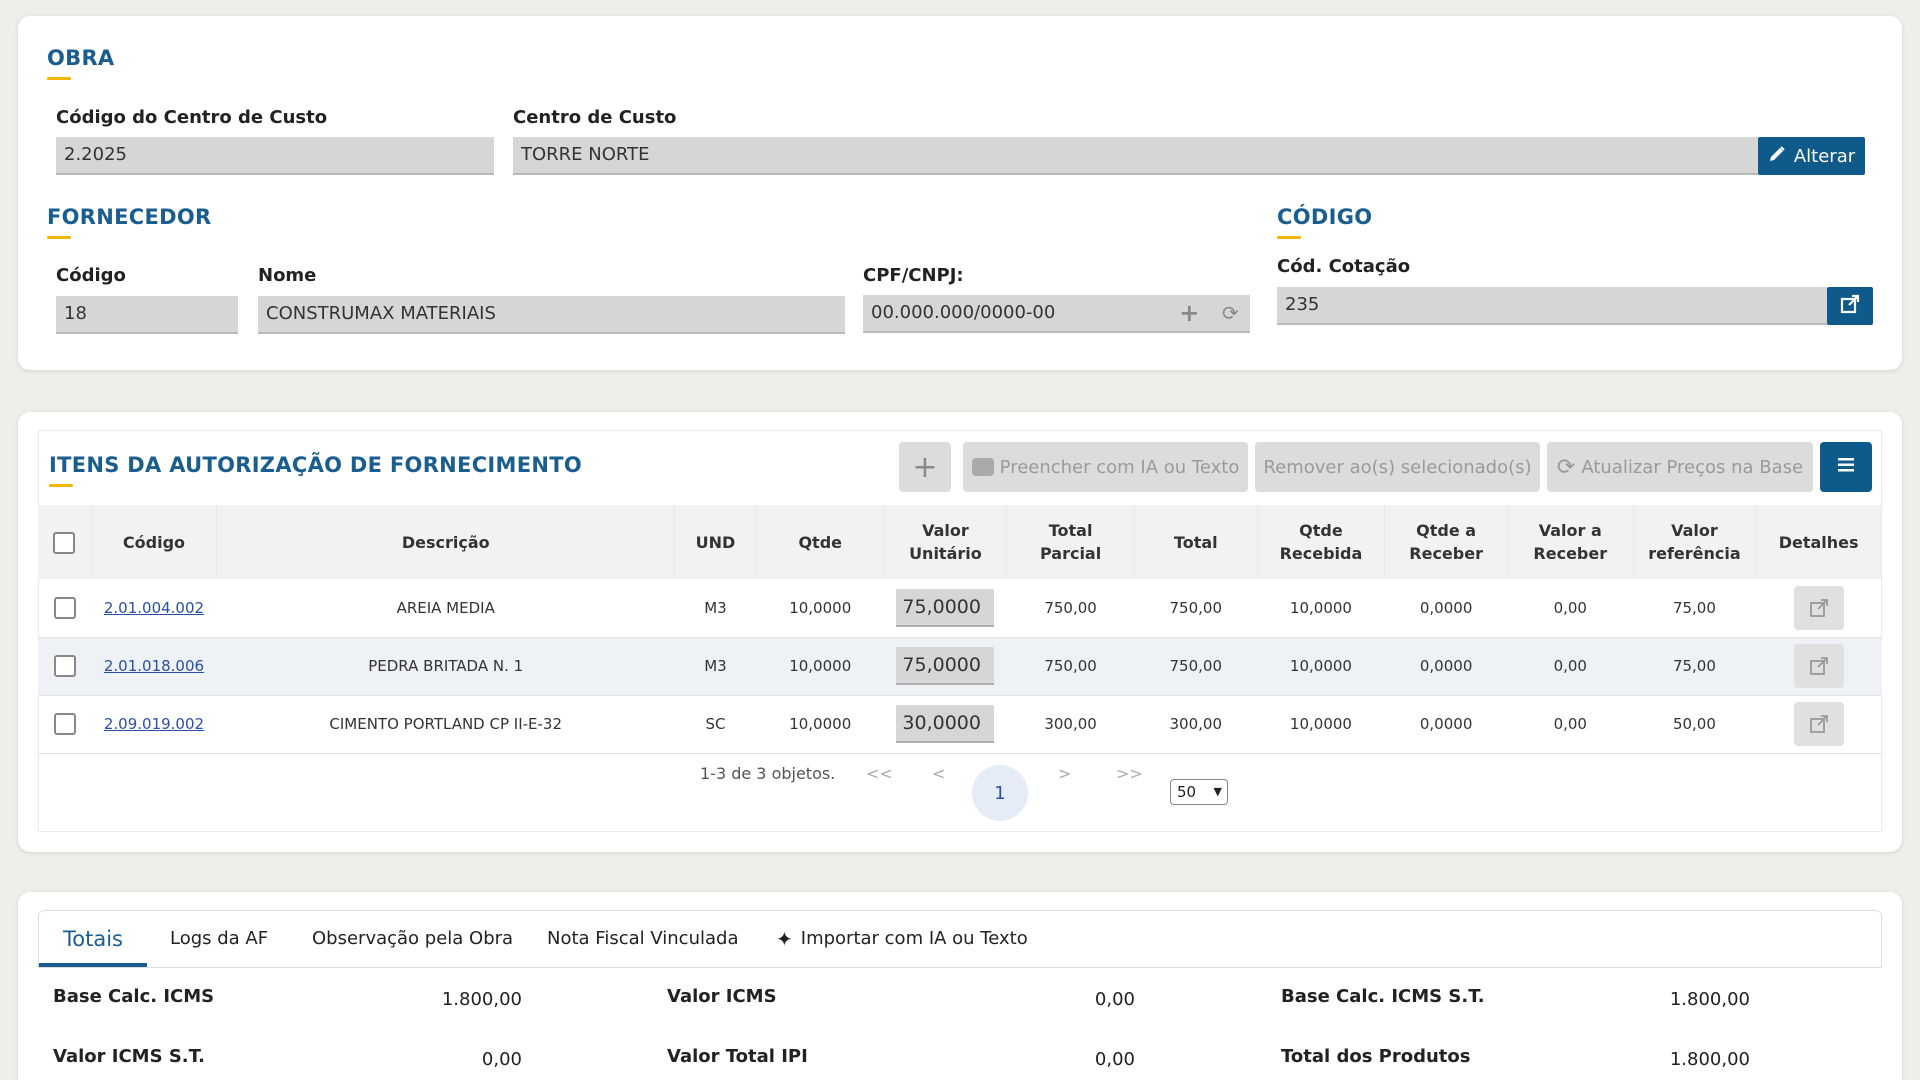 The height and width of the screenshot is (1080, 1920). What do you see at coordinates (1709, 999) in the screenshot?
I see `totais-value: 1.800,00` at bounding box center [1709, 999].